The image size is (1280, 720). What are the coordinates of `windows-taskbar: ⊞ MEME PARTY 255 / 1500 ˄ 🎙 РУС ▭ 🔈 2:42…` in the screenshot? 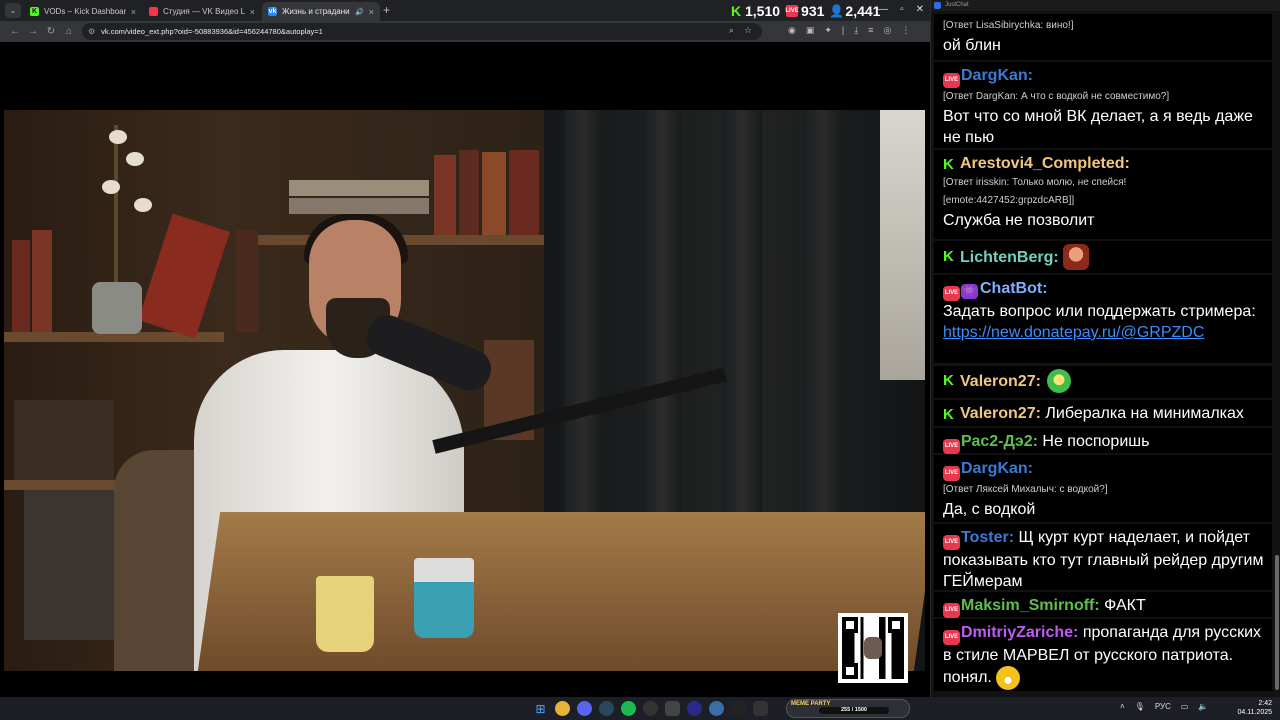 It's located at (640, 708).